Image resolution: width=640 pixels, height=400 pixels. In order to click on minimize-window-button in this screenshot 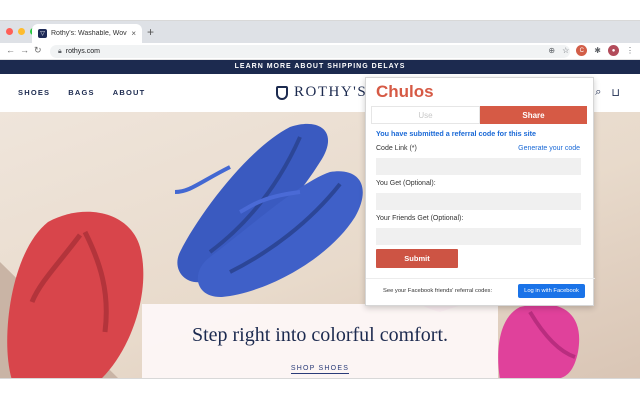, I will do `click(21, 31)`.